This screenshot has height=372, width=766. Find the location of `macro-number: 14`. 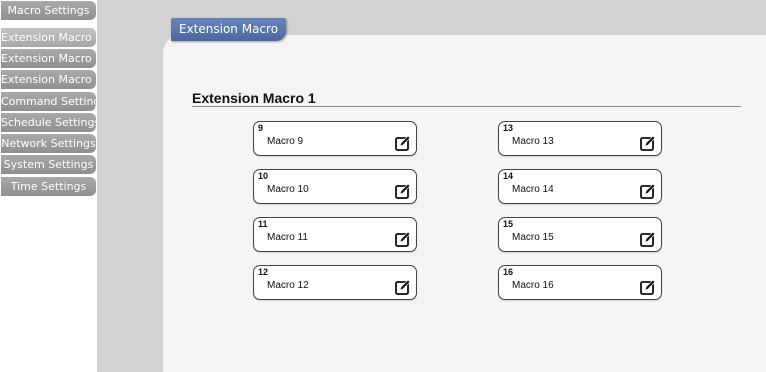

macro-number: 14 is located at coordinates (508, 176).